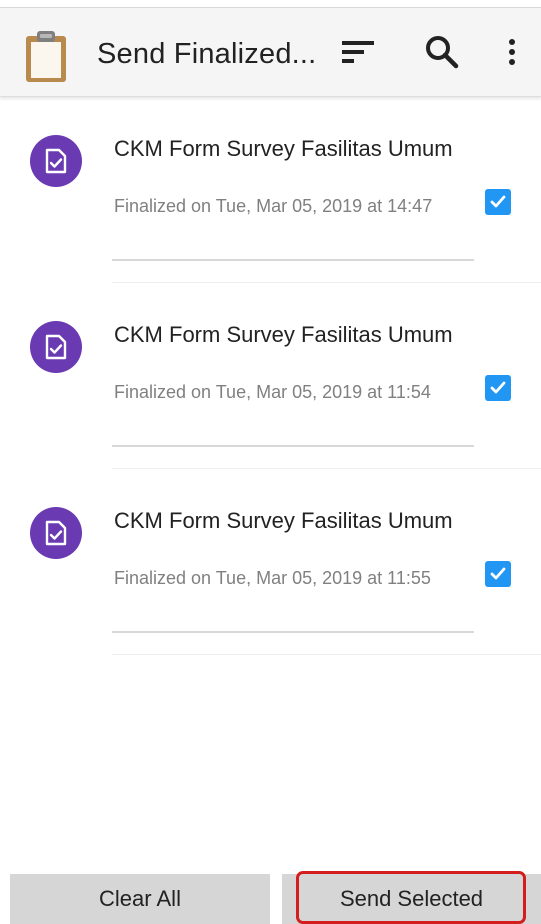 This screenshot has height=924, width=541. I want to click on finalized-timestamp: Finalized on Tue, Mar 05, 2019 at 14:47, so click(273, 206).